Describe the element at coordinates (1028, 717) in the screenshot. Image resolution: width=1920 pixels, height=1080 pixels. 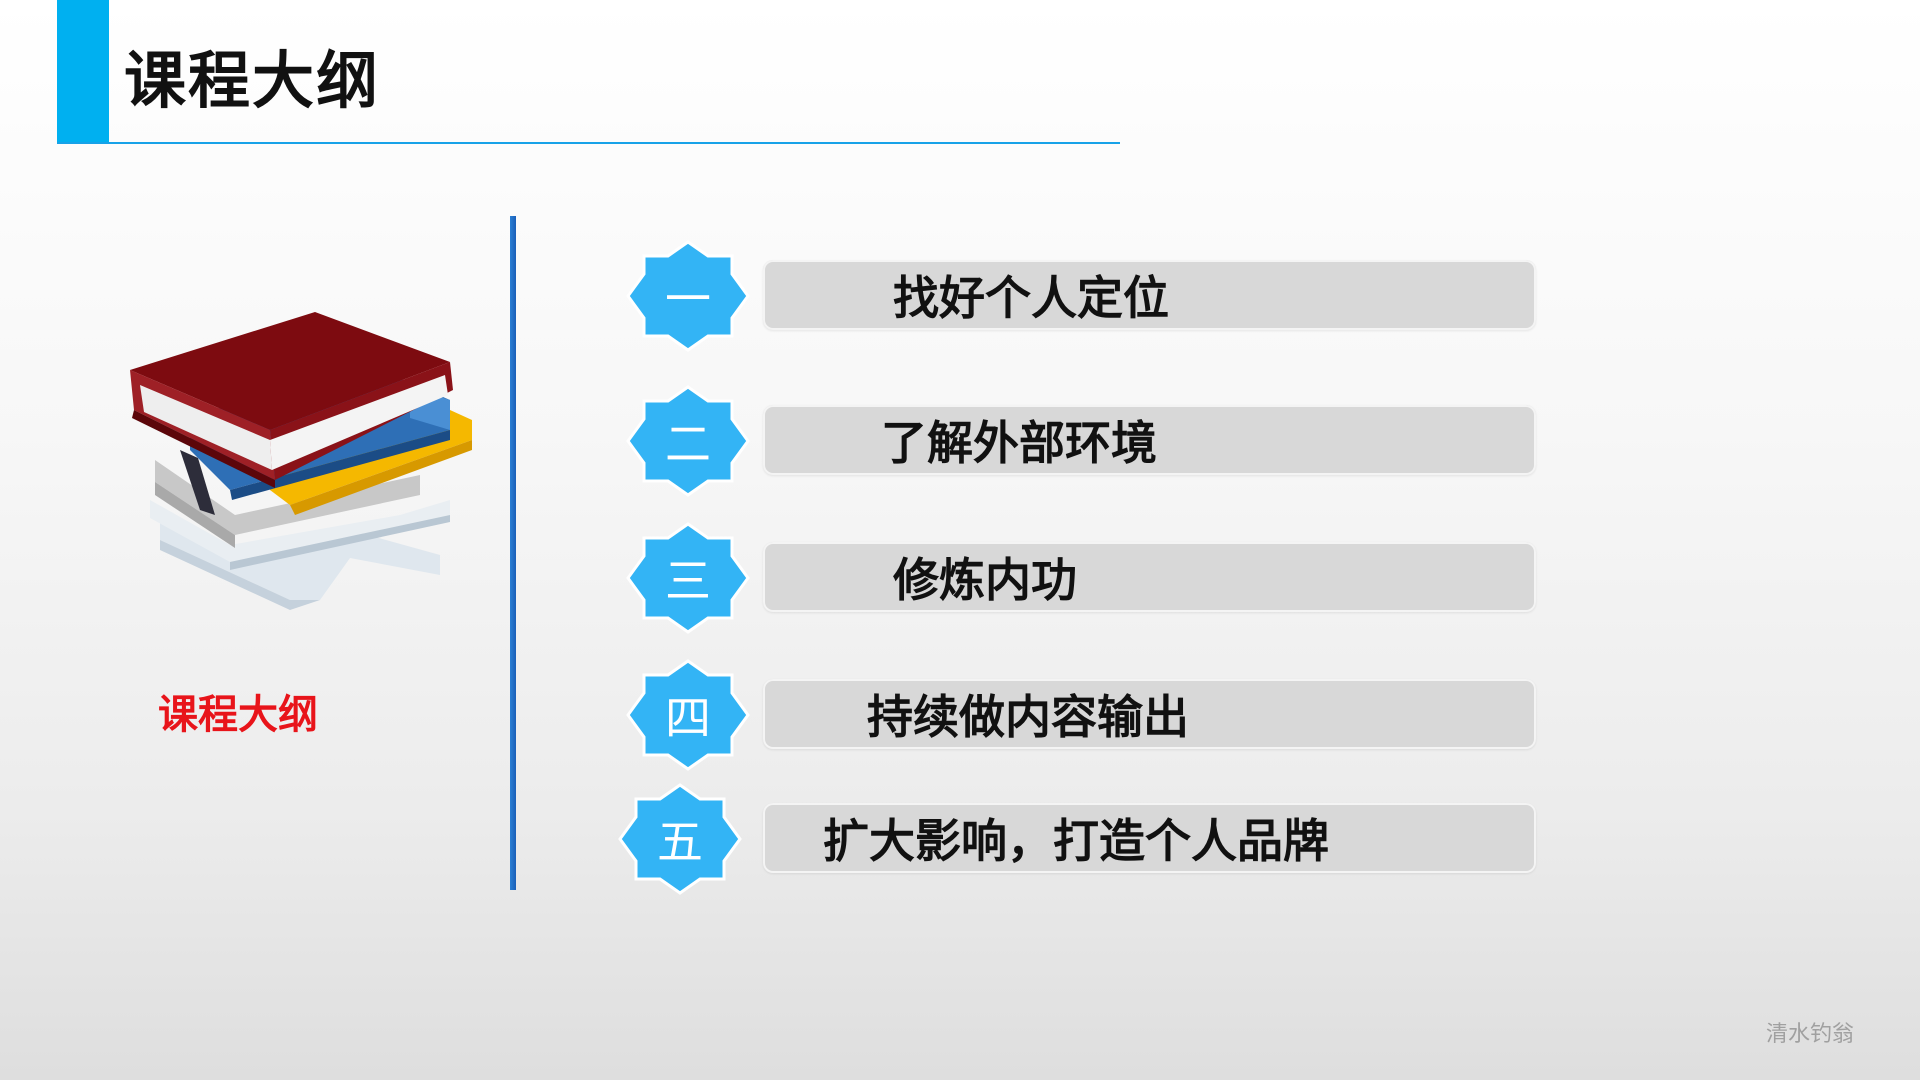
I see `outline-item-label: 持续做内容输出` at that location.